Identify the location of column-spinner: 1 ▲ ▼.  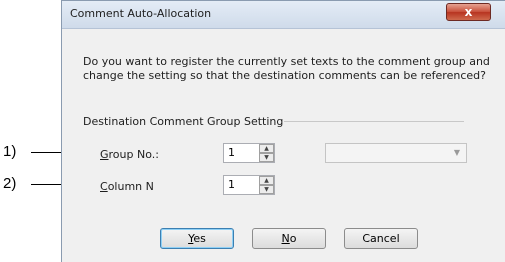
(249, 185).